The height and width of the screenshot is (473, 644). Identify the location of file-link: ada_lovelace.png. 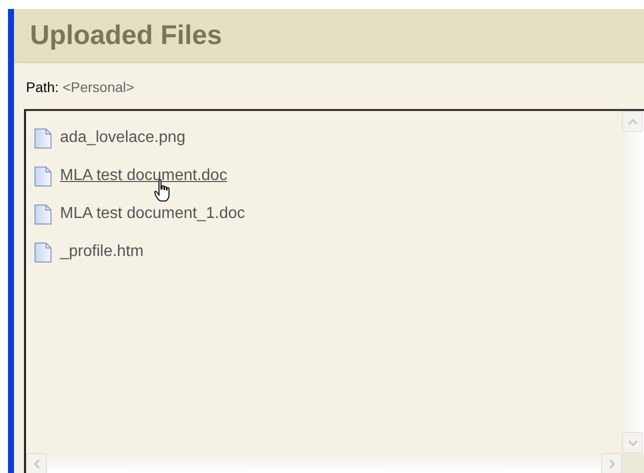
(123, 138).